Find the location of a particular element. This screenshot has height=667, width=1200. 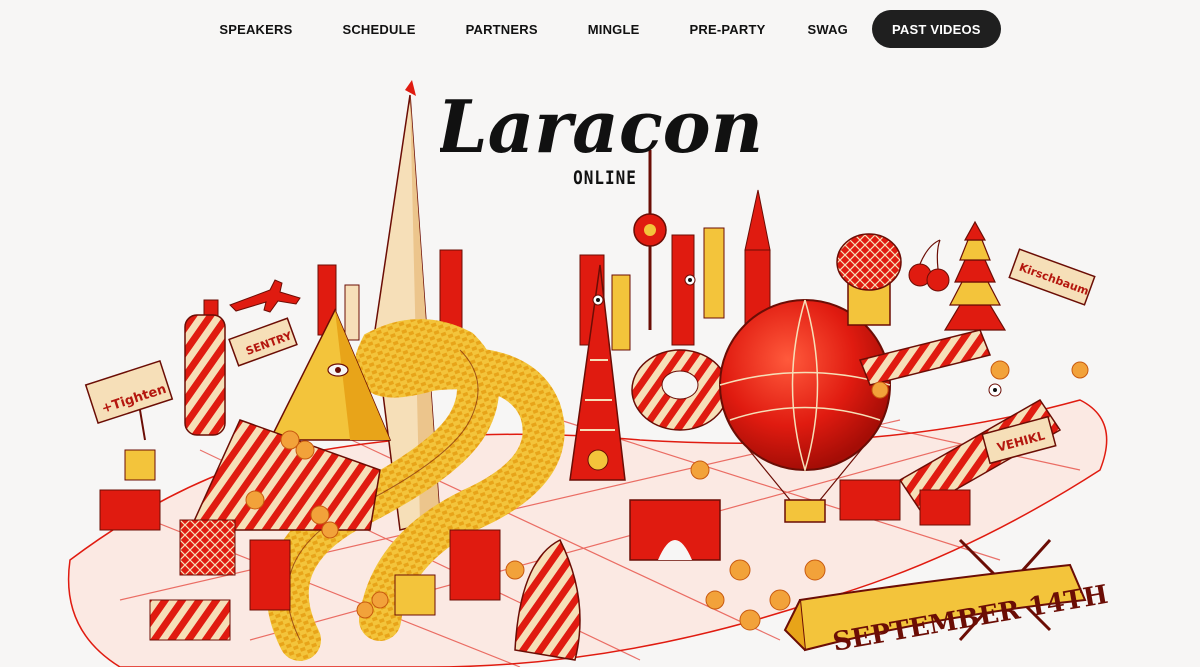

logo-subtitle: ONLINE is located at coordinates (605, 177).